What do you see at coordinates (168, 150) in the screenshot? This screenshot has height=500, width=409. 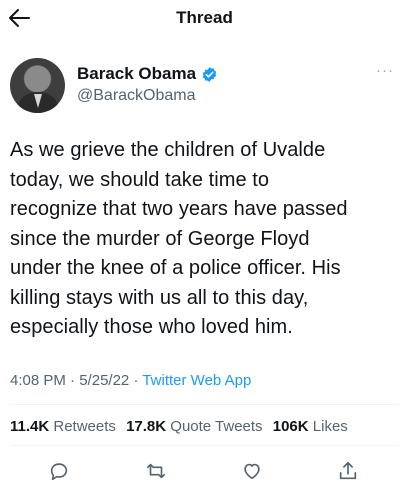 I see `tweet-line: As we grieve the children of Uvalde` at bounding box center [168, 150].